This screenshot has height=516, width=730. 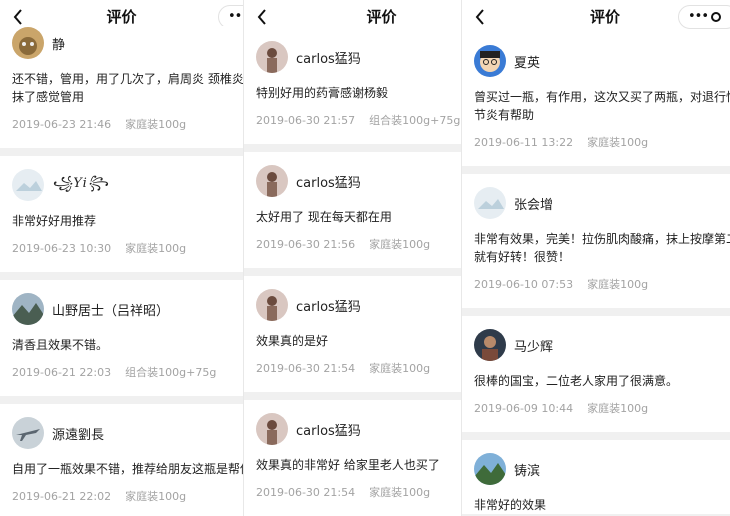 I want to click on review-text: 太好用了 现在每天都在用, so click(x=324, y=217).